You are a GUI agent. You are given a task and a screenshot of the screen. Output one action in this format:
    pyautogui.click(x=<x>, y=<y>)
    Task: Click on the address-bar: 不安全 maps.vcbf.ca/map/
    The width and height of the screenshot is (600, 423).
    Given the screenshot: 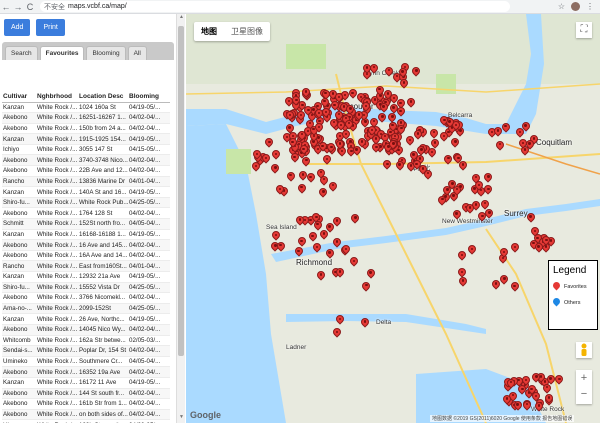 What is the action you would take?
    pyautogui.click(x=275, y=6)
    